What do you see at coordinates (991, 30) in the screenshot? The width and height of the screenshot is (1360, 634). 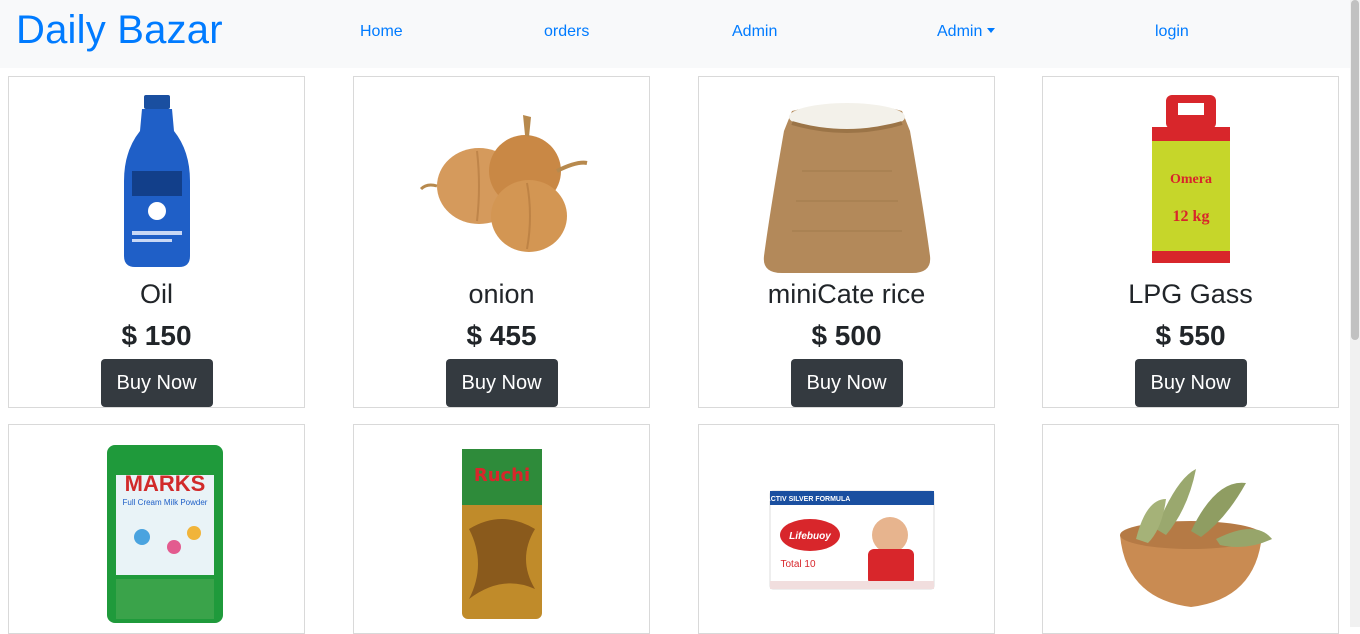 I see `caret-down-icon` at bounding box center [991, 30].